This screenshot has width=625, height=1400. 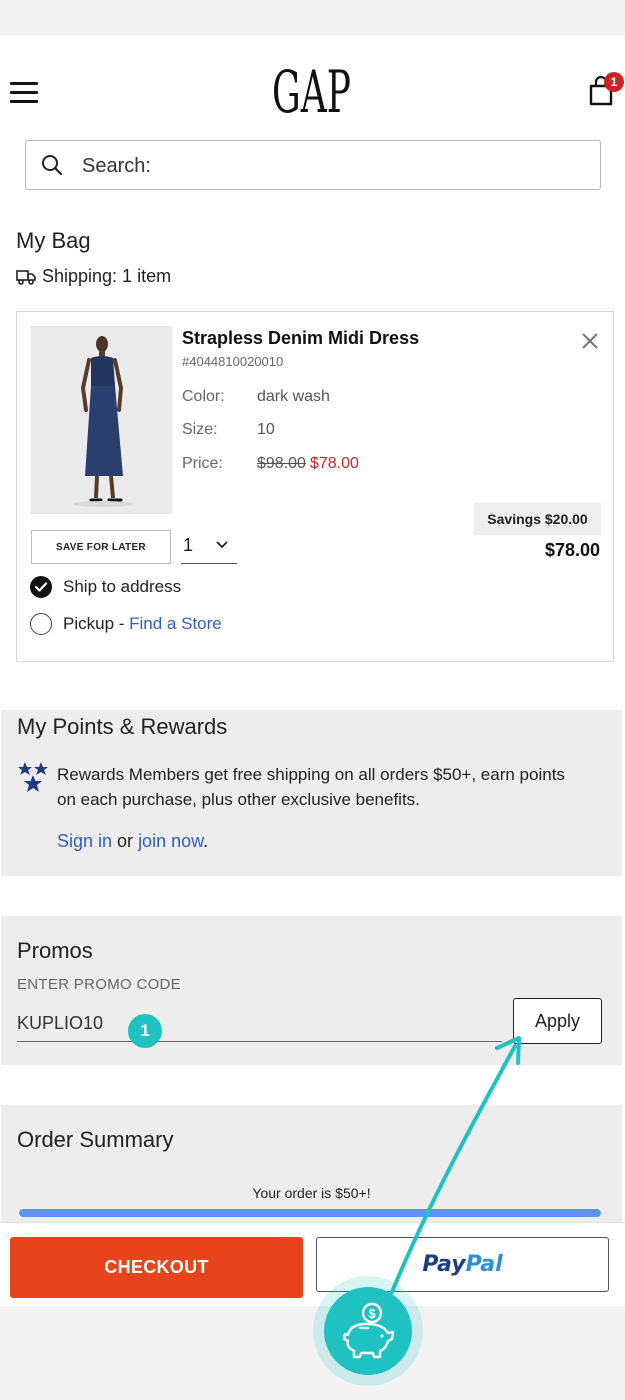 I want to click on free-shipping-message: Your order is $50+!, so click(x=311, y=1193).